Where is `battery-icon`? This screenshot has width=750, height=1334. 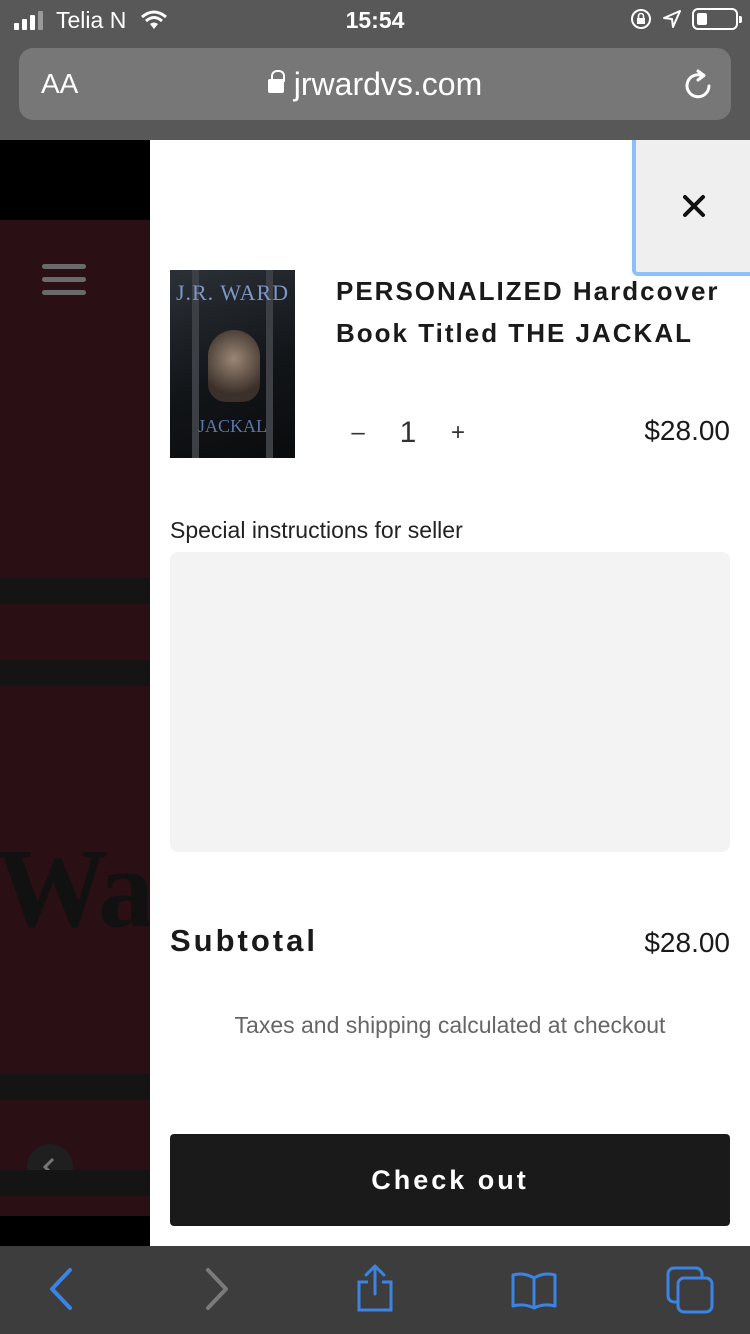
battery-icon is located at coordinates (717, 19).